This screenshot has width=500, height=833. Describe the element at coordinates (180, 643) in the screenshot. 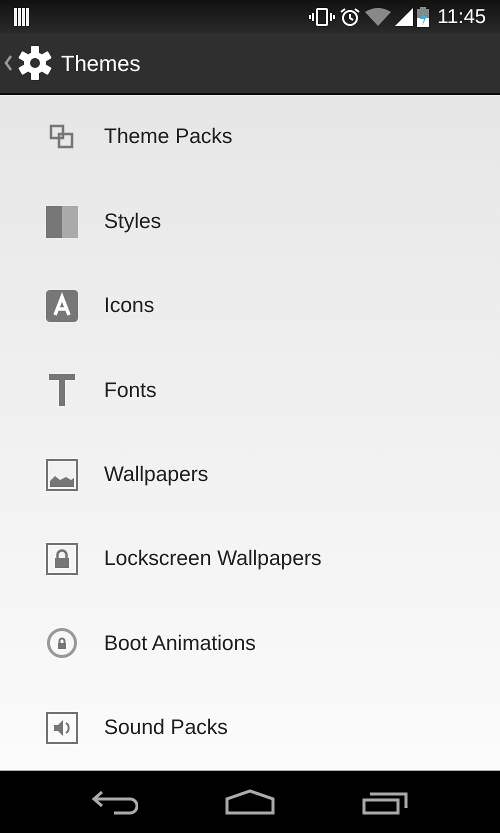

I see `menu-item-label: Boot Animations` at that location.